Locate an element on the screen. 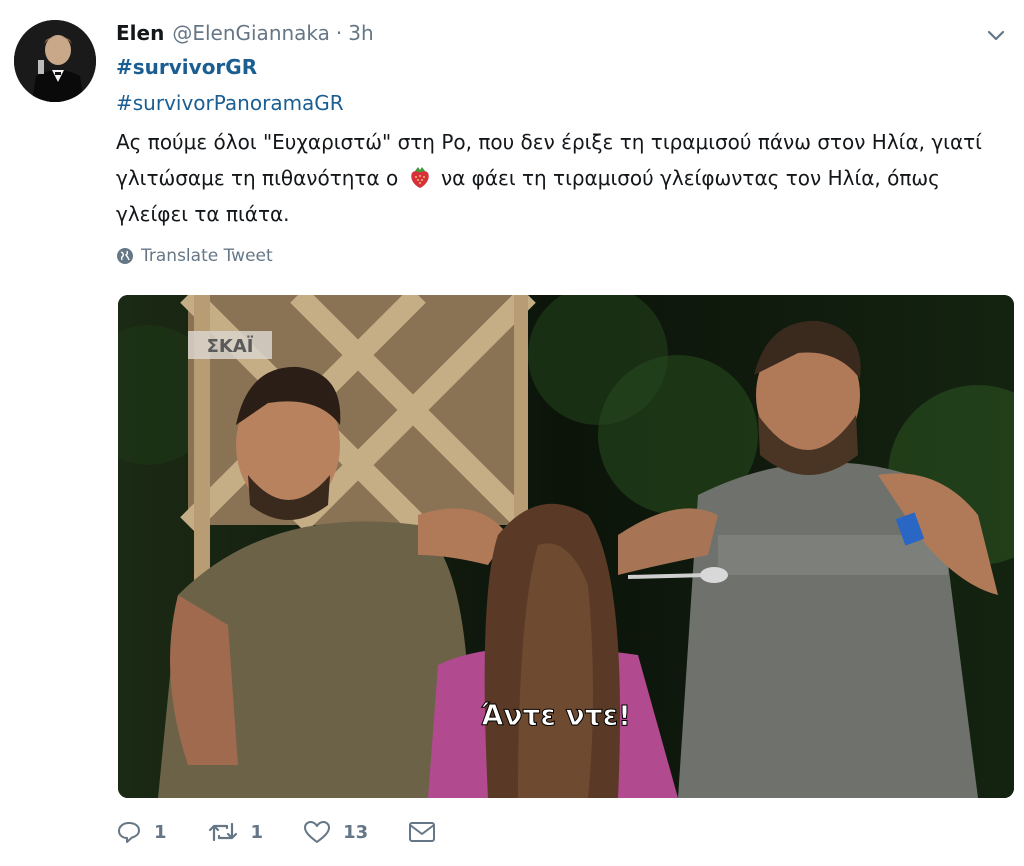 This screenshot has width=1024, height=866. tweet-header: Elen @ElenGiannaka · 3h is located at coordinates (245, 33).